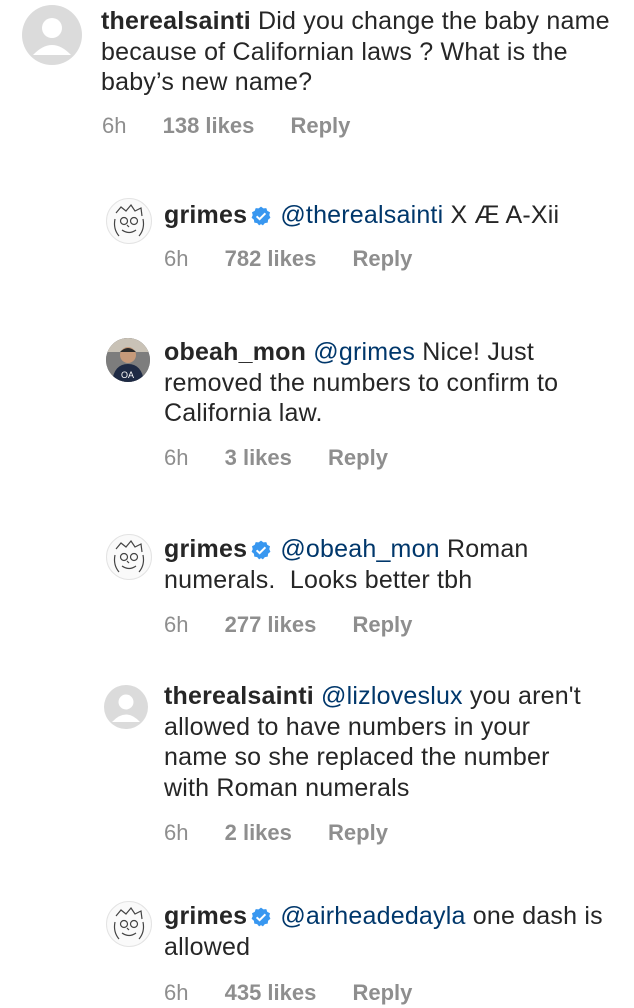 The image size is (634, 1008). Describe the element at coordinates (364, 352) in the screenshot. I see `mention-link: @grimes` at that location.